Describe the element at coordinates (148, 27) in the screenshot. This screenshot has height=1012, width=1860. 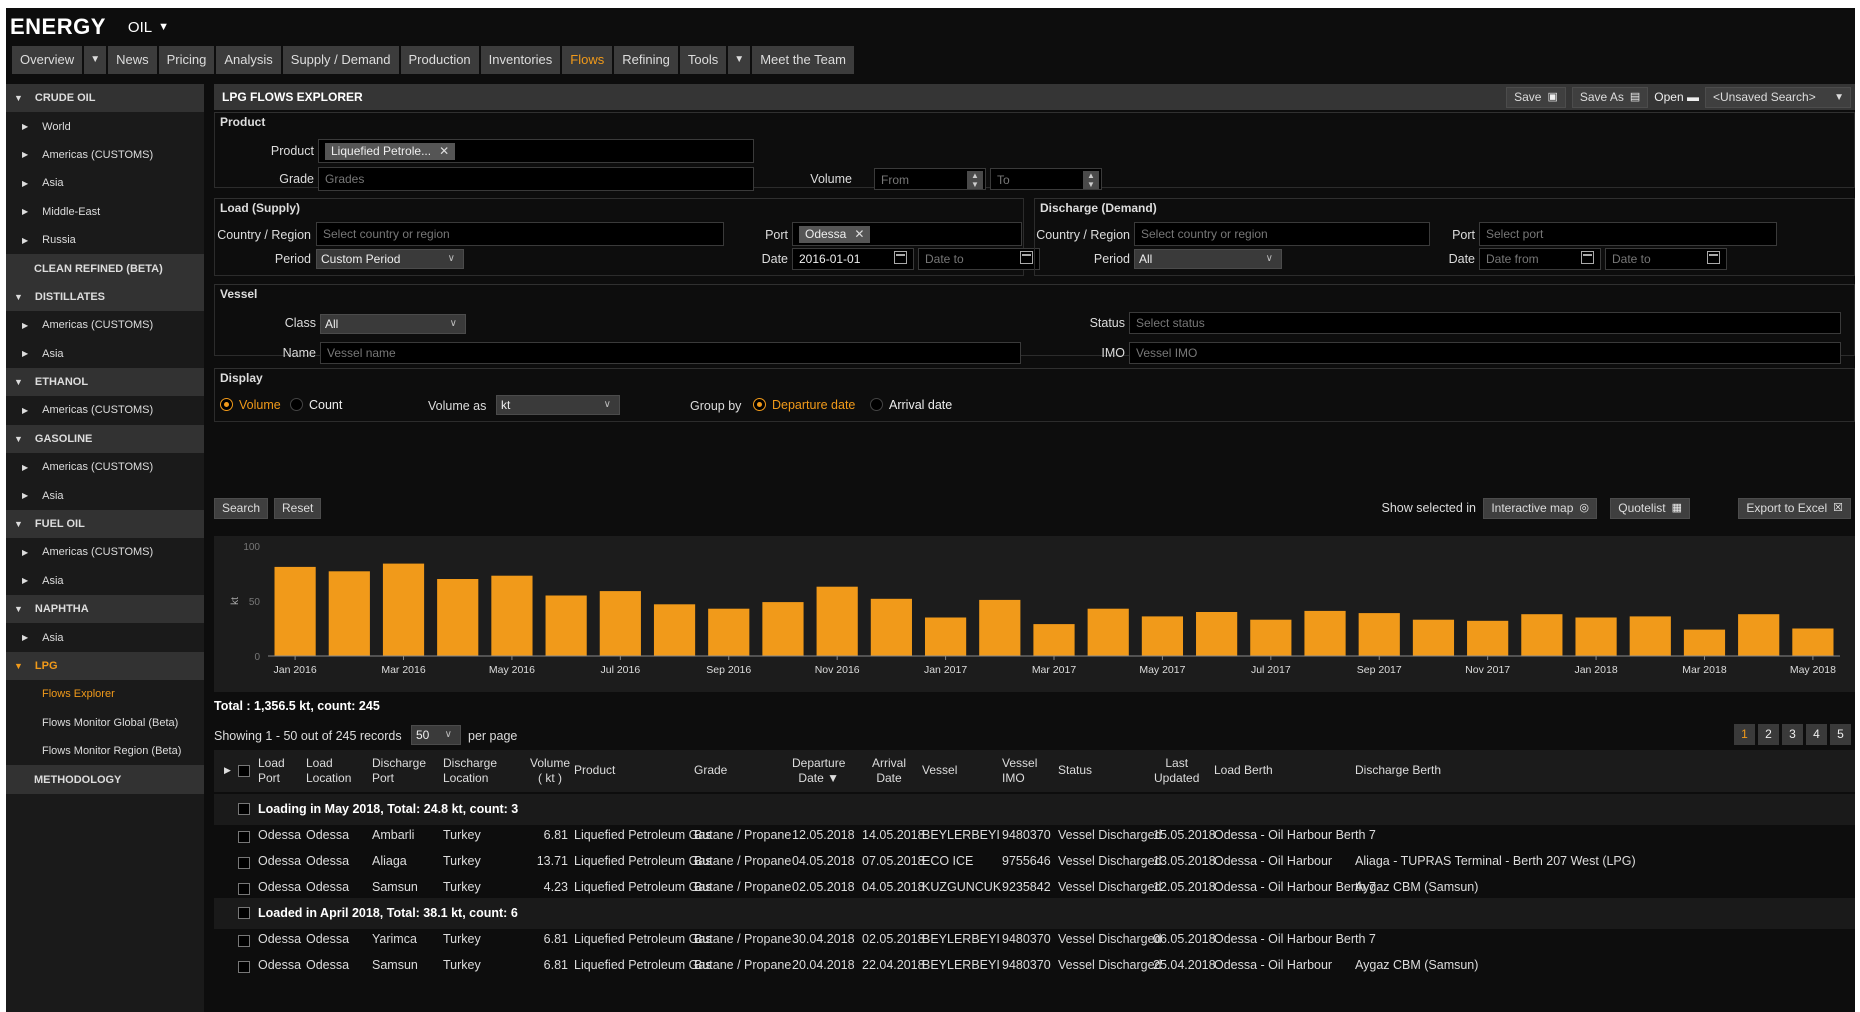
I see `commodity-selector: OIL ▼` at that location.